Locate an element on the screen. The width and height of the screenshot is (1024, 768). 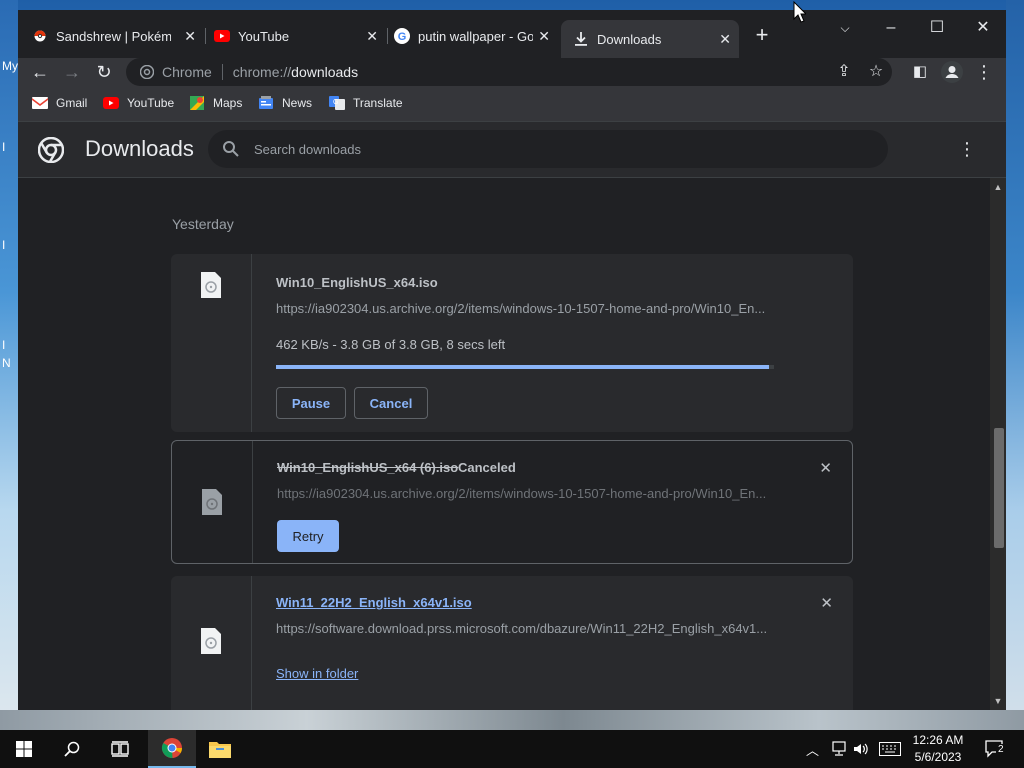
tab-downloads: Downloads ✕ is located at coordinates (650, 39).